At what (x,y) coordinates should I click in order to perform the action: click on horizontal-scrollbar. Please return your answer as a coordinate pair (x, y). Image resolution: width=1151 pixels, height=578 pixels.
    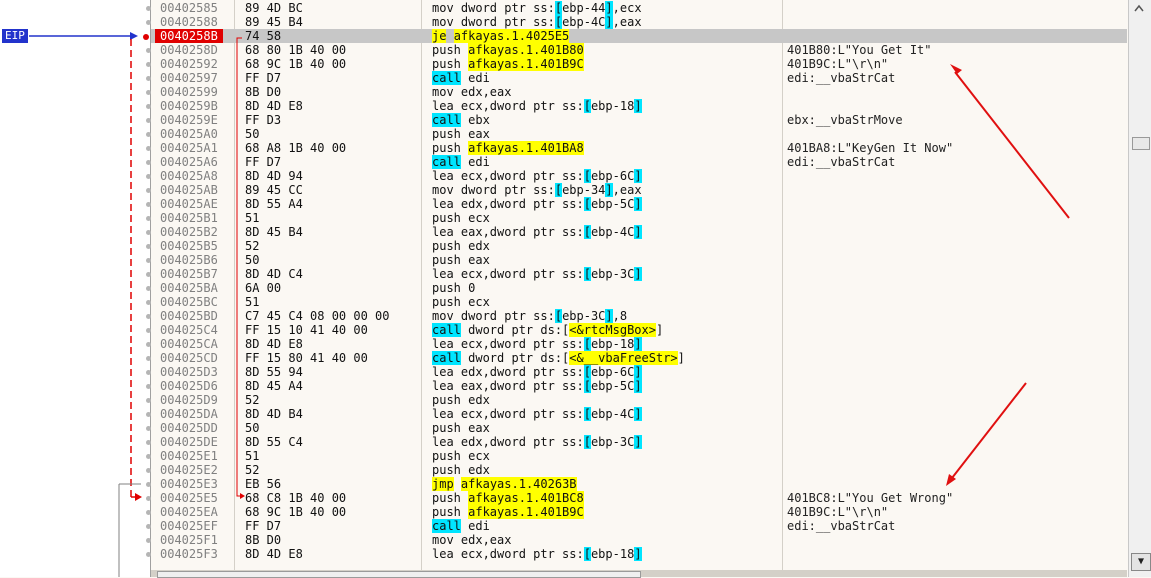
    Looking at the image, I should click on (639, 574).